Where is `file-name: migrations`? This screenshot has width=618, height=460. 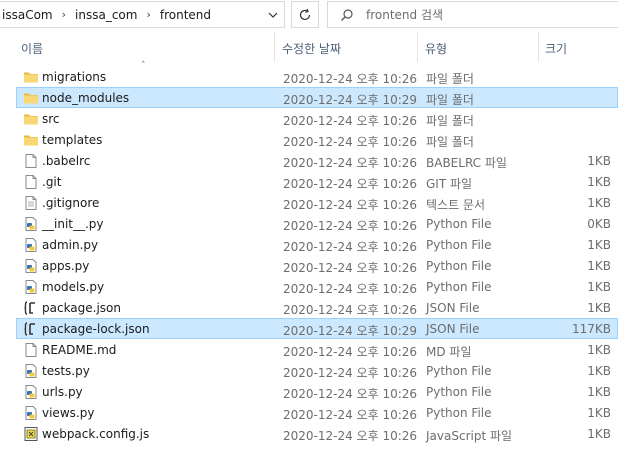 file-name: migrations is located at coordinates (74, 77).